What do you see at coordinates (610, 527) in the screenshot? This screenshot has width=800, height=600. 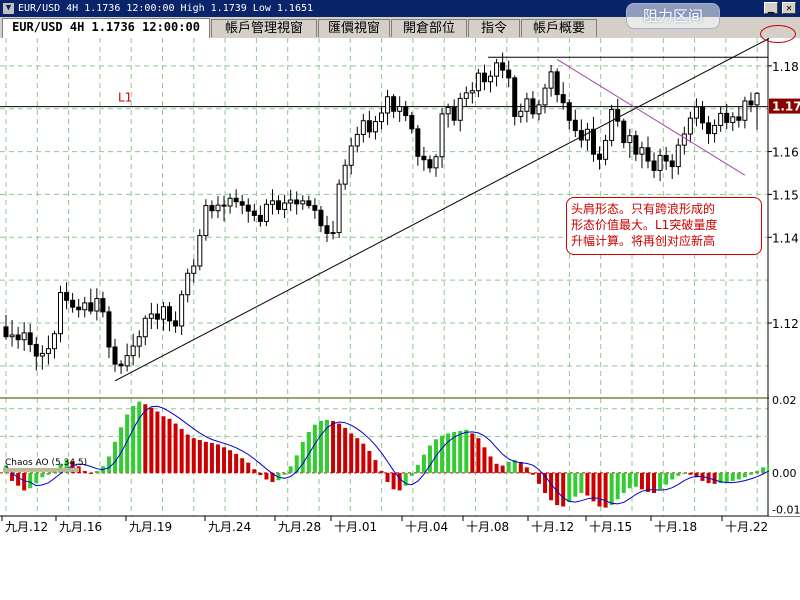 I see `time-tick-label: 十月.15` at bounding box center [610, 527].